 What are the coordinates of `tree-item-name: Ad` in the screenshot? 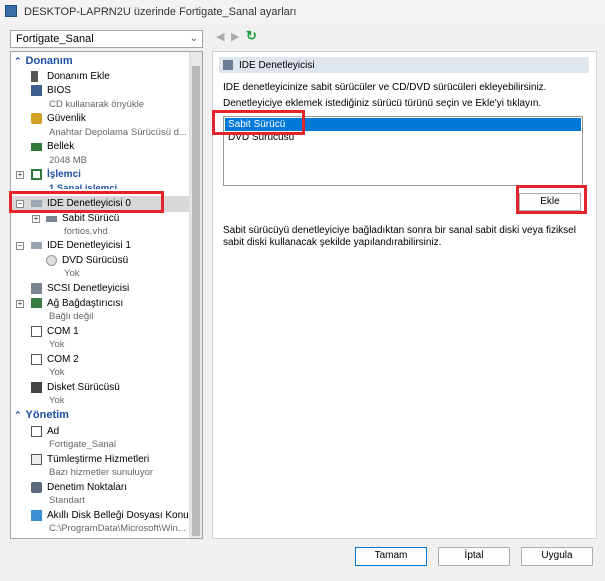 It's located at (100, 432).